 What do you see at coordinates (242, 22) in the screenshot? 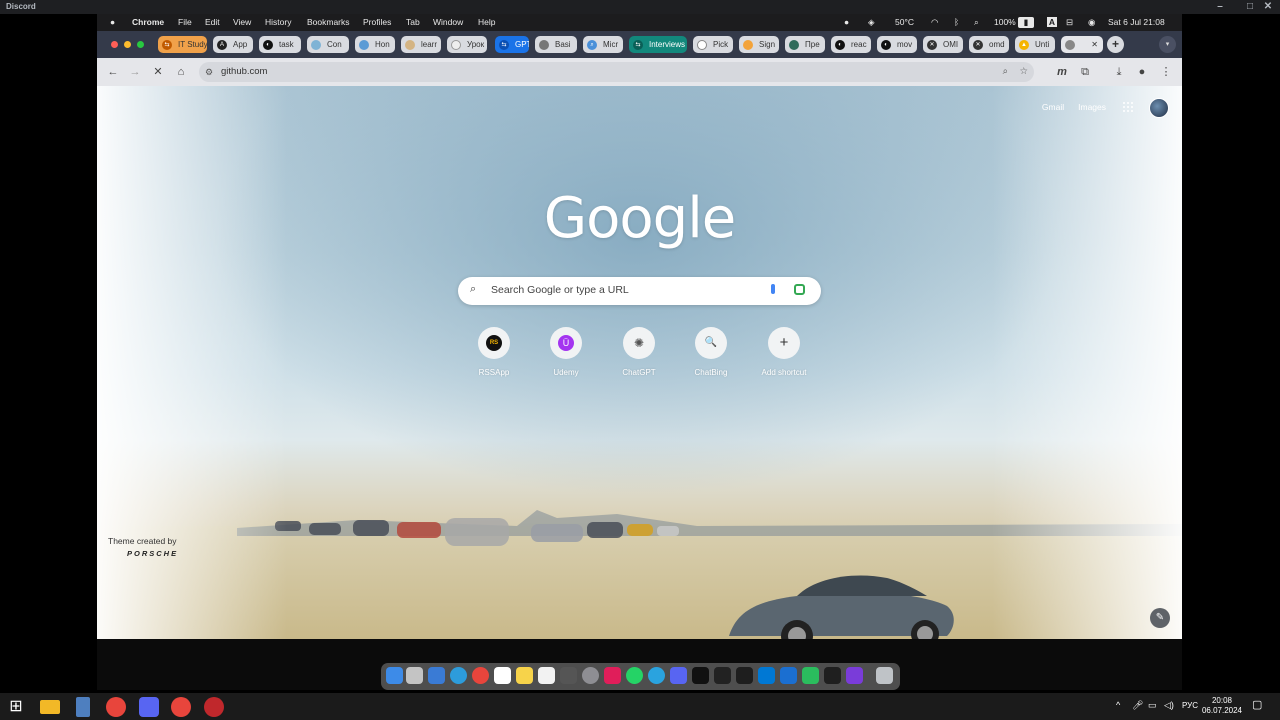
I see `menu-view: View` at bounding box center [242, 22].